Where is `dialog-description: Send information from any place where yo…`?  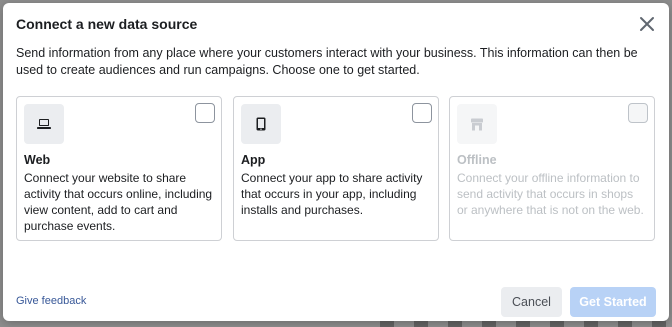
dialog-description: Send information from any place where yo… is located at coordinates (327, 61).